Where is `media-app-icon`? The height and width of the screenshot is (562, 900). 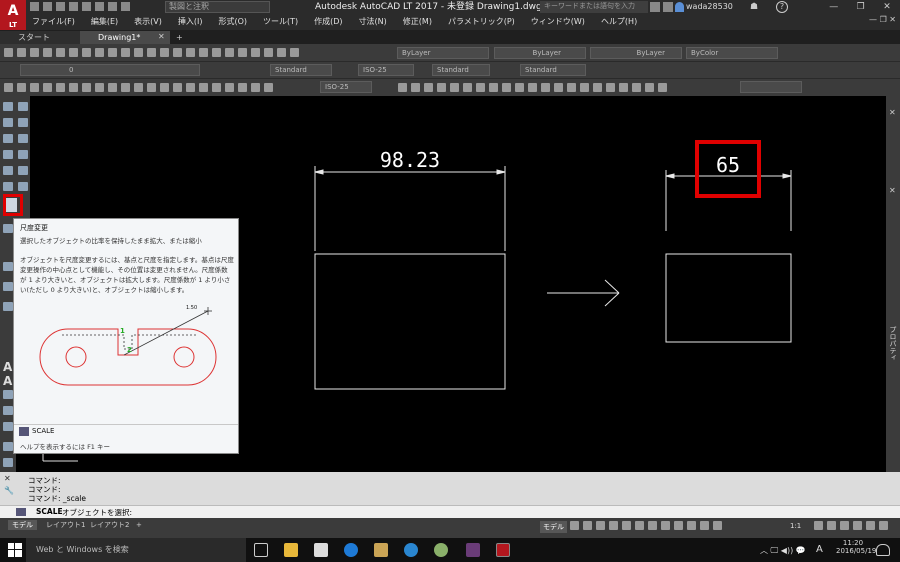 media-app-icon is located at coordinates (473, 550).